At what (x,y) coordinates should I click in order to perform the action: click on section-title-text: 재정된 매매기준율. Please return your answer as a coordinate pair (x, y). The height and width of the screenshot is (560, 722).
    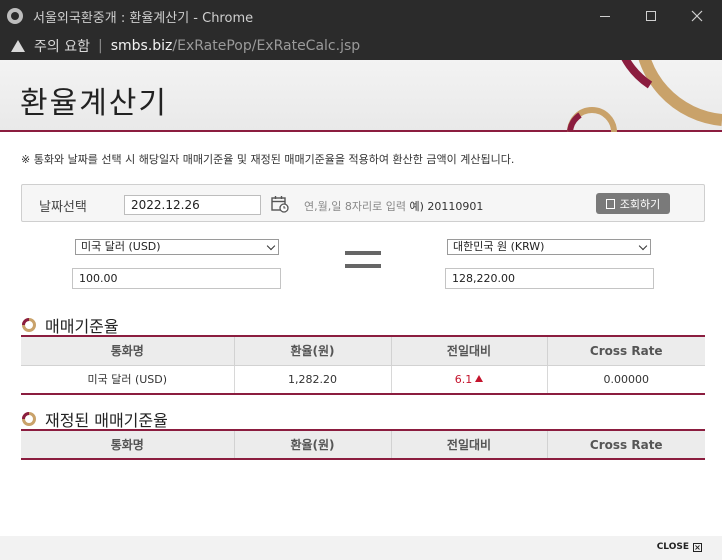
    Looking at the image, I should click on (106, 420).